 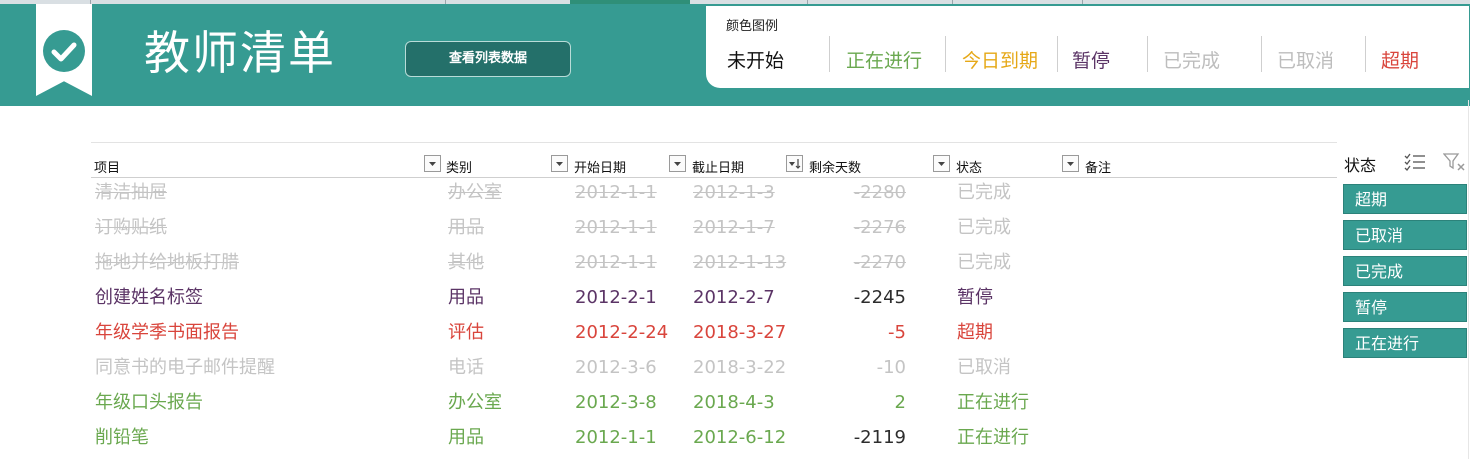 I want to click on legend-item-due-today: 今日到期, so click(x=1000, y=61).